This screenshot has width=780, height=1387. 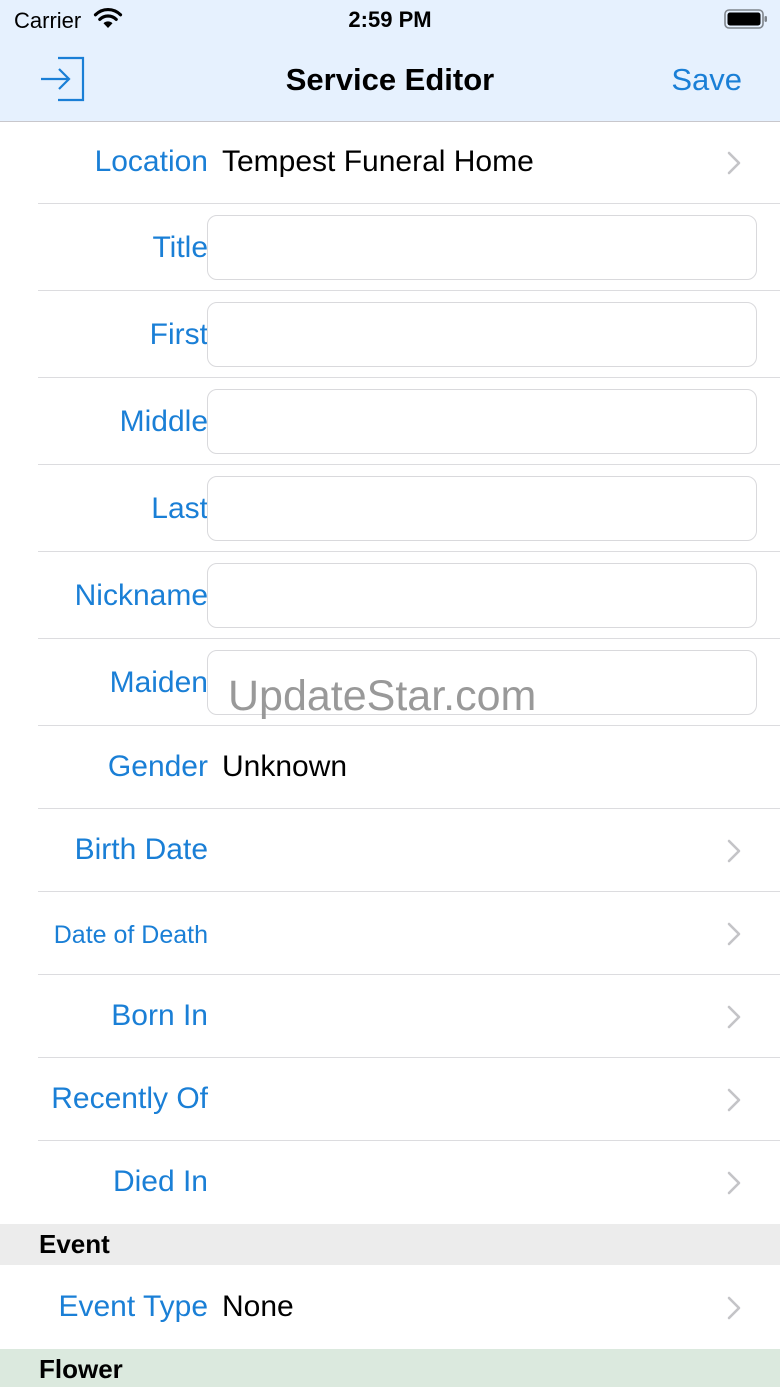 What do you see at coordinates (141, 595) in the screenshot?
I see `nickname-label: Nickname` at bounding box center [141, 595].